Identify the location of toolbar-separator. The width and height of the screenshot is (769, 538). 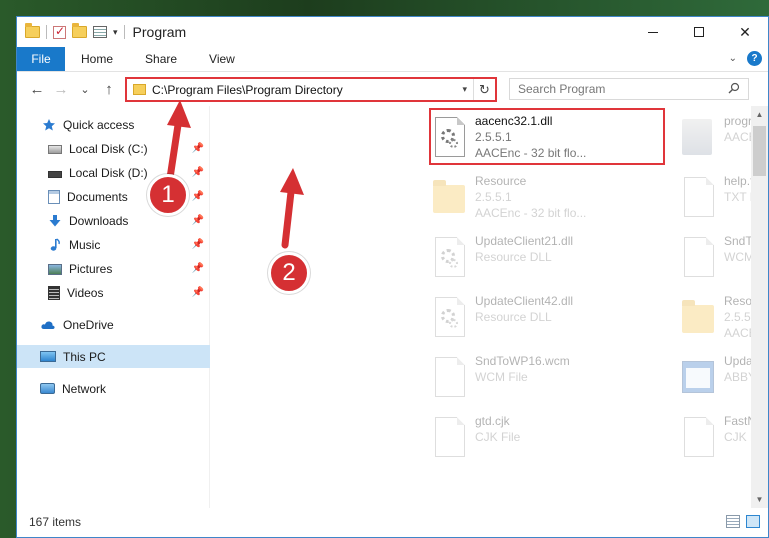
(124, 32).